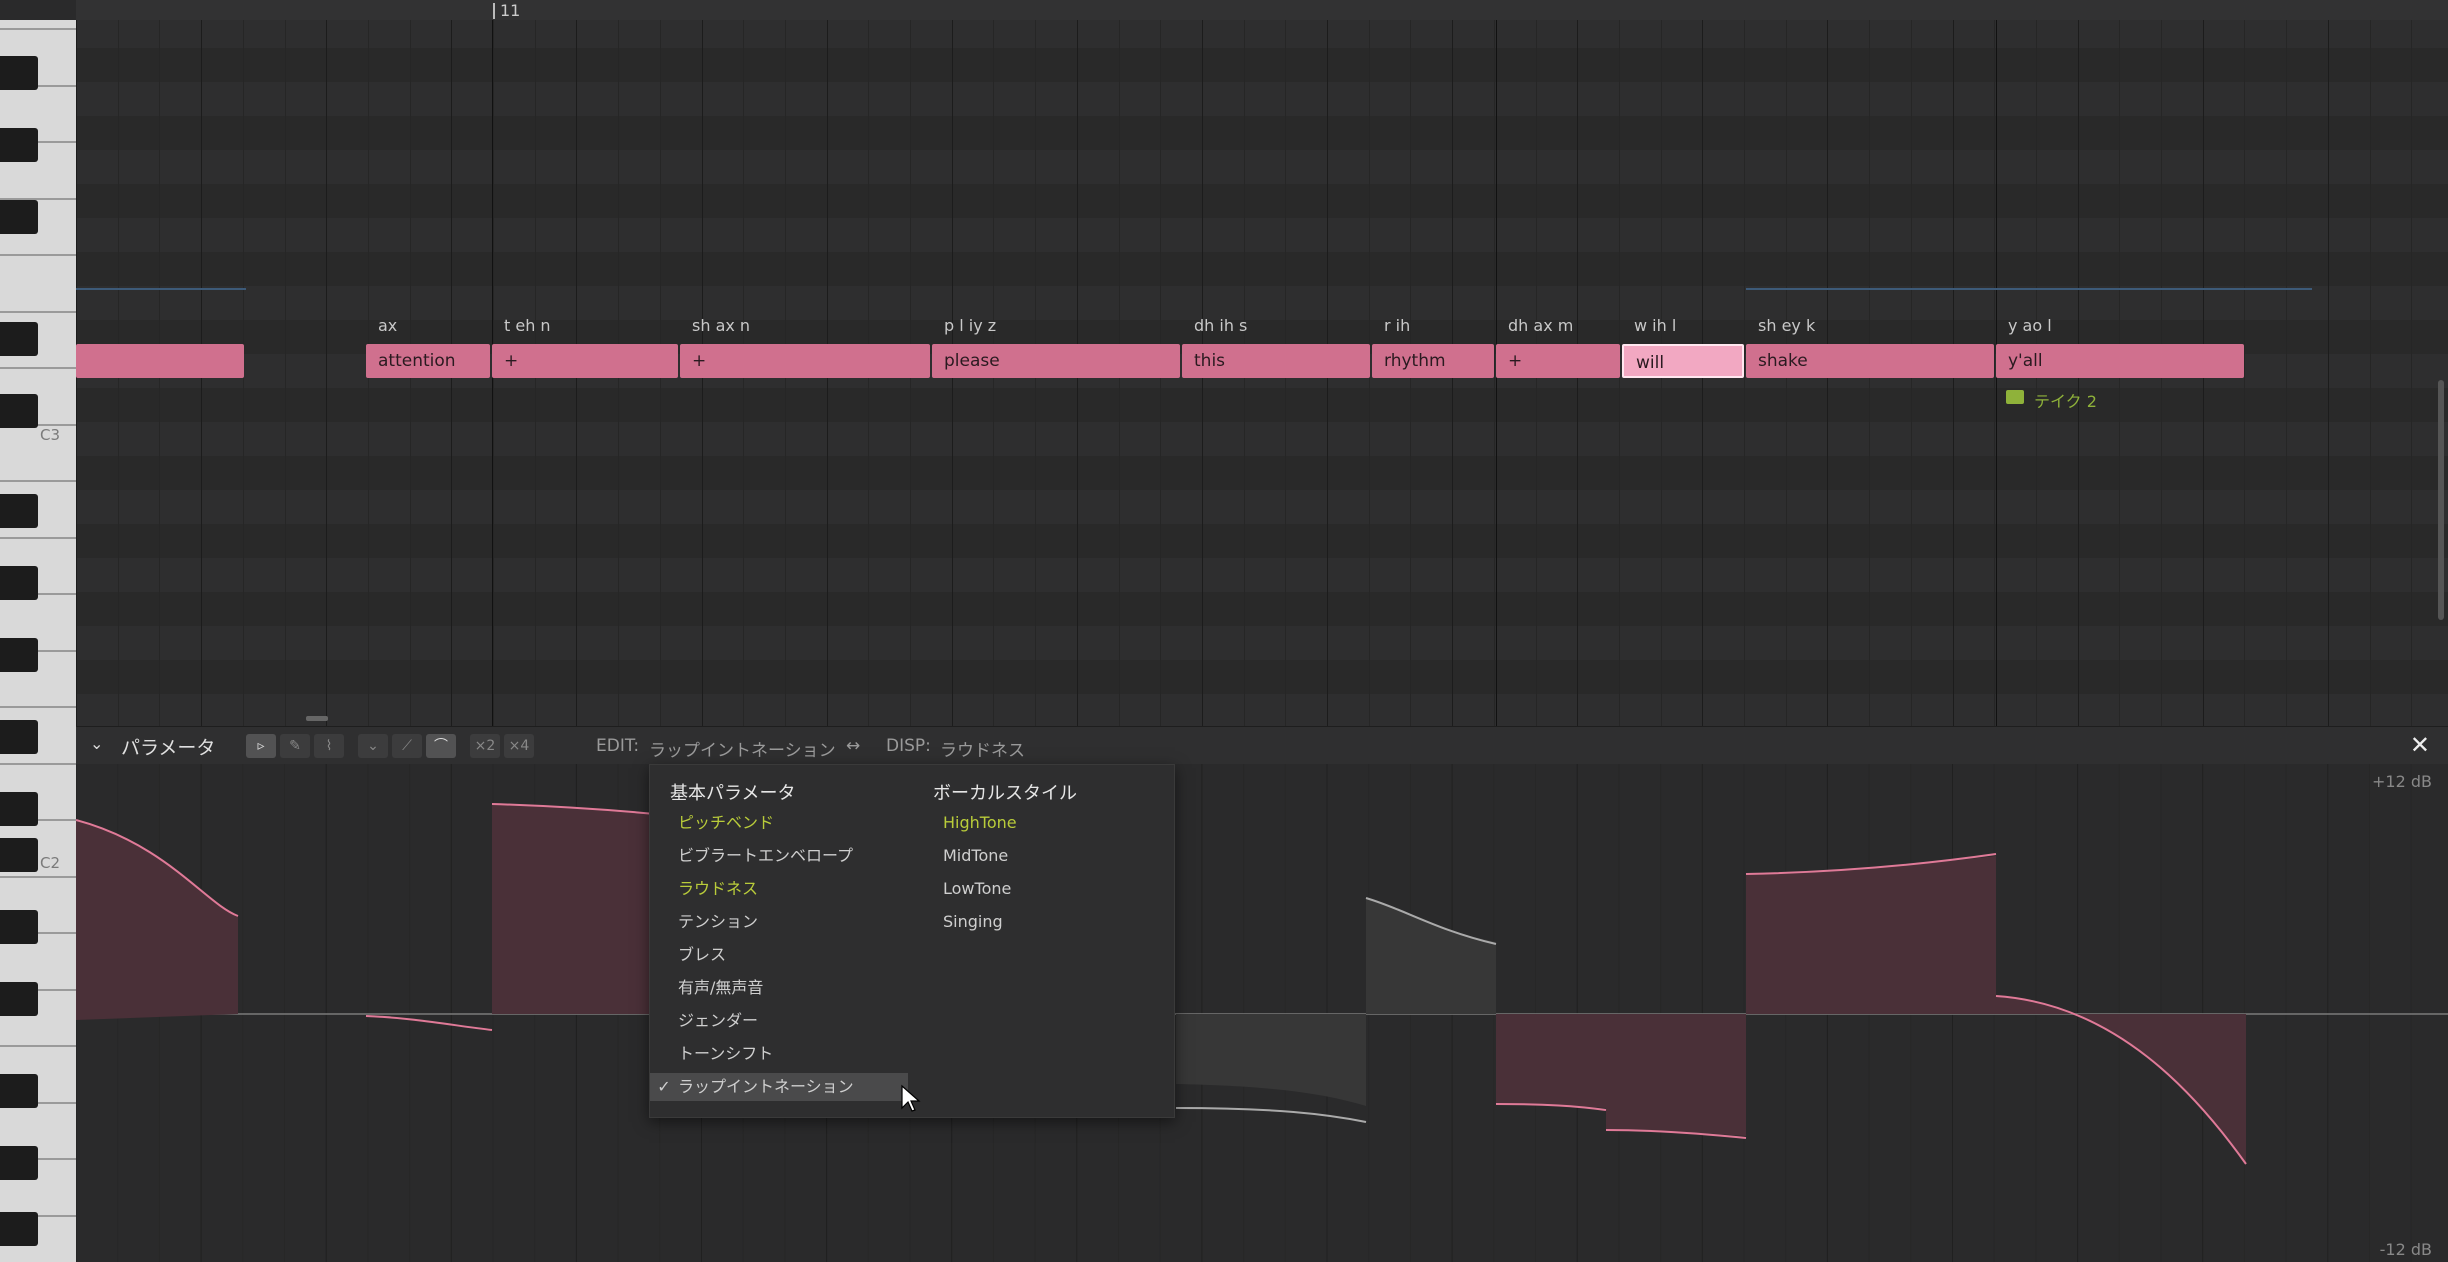 This screenshot has height=1262, width=2448. What do you see at coordinates (168, 748) in the screenshot?
I see `param-panel-title: パラメータ` at bounding box center [168, 748].